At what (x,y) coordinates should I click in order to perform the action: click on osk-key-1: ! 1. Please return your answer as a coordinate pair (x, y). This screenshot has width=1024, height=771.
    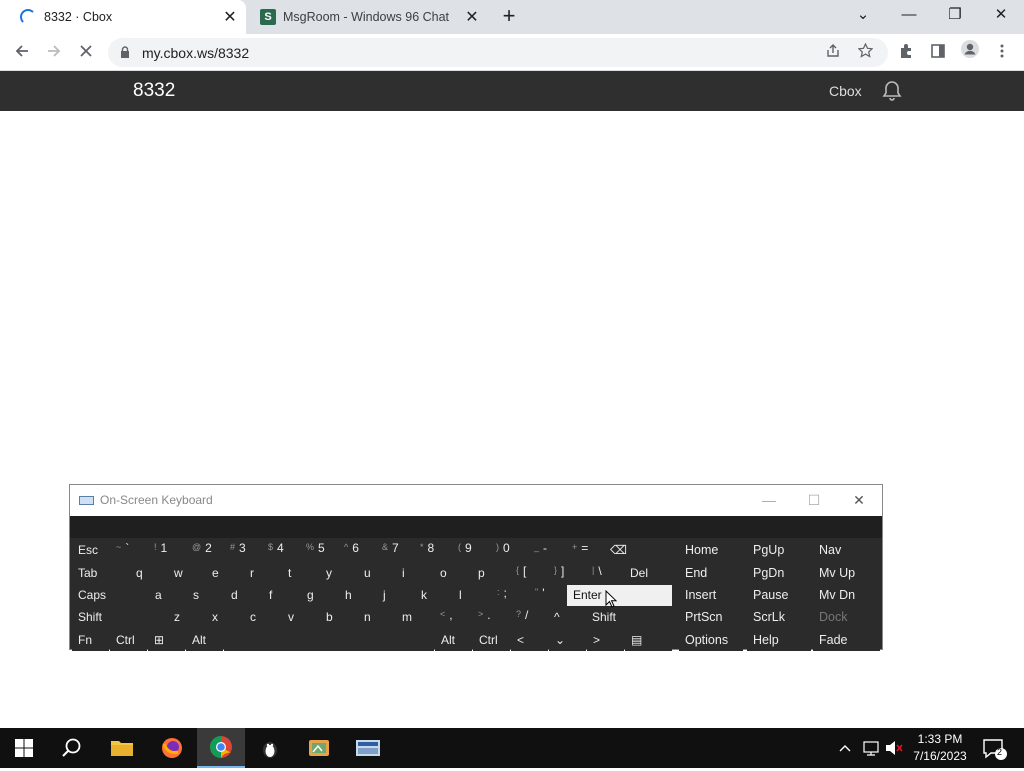
    Looking at the image, I should click on (166, 550).